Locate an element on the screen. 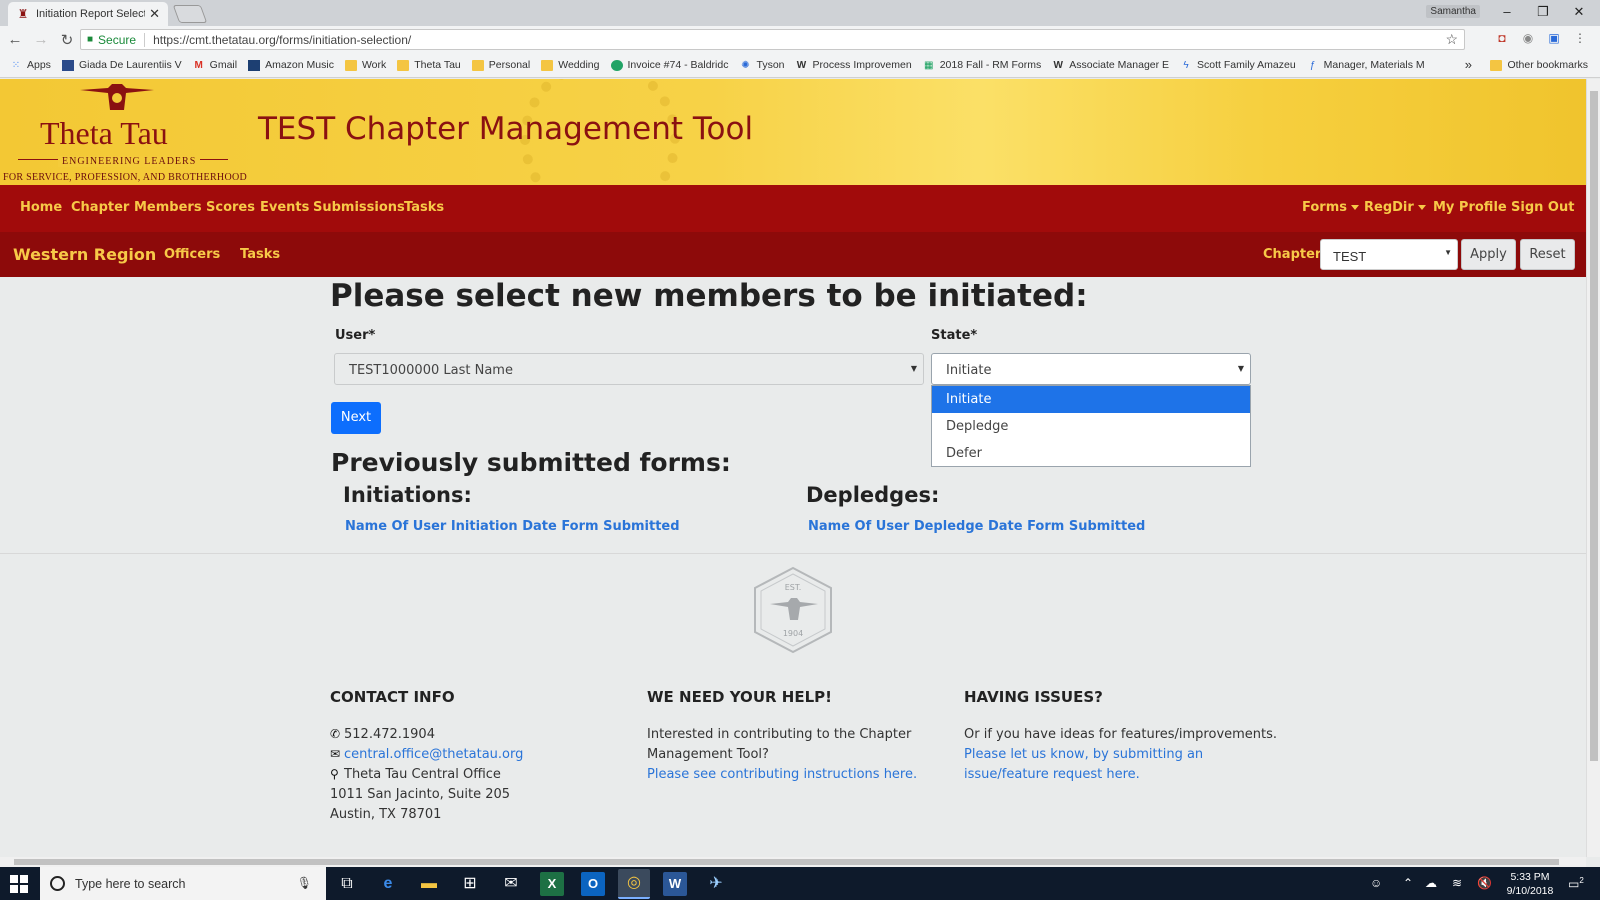 The height and width of the screenshot is (900, 1600). state-label: State* is located at coordinates (954, 335).